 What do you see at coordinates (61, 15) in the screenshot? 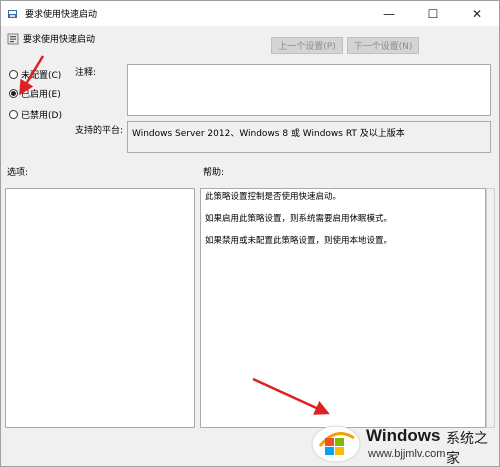
I see `window-title: 要求使用快速启动` at bounding box center [61, 15].